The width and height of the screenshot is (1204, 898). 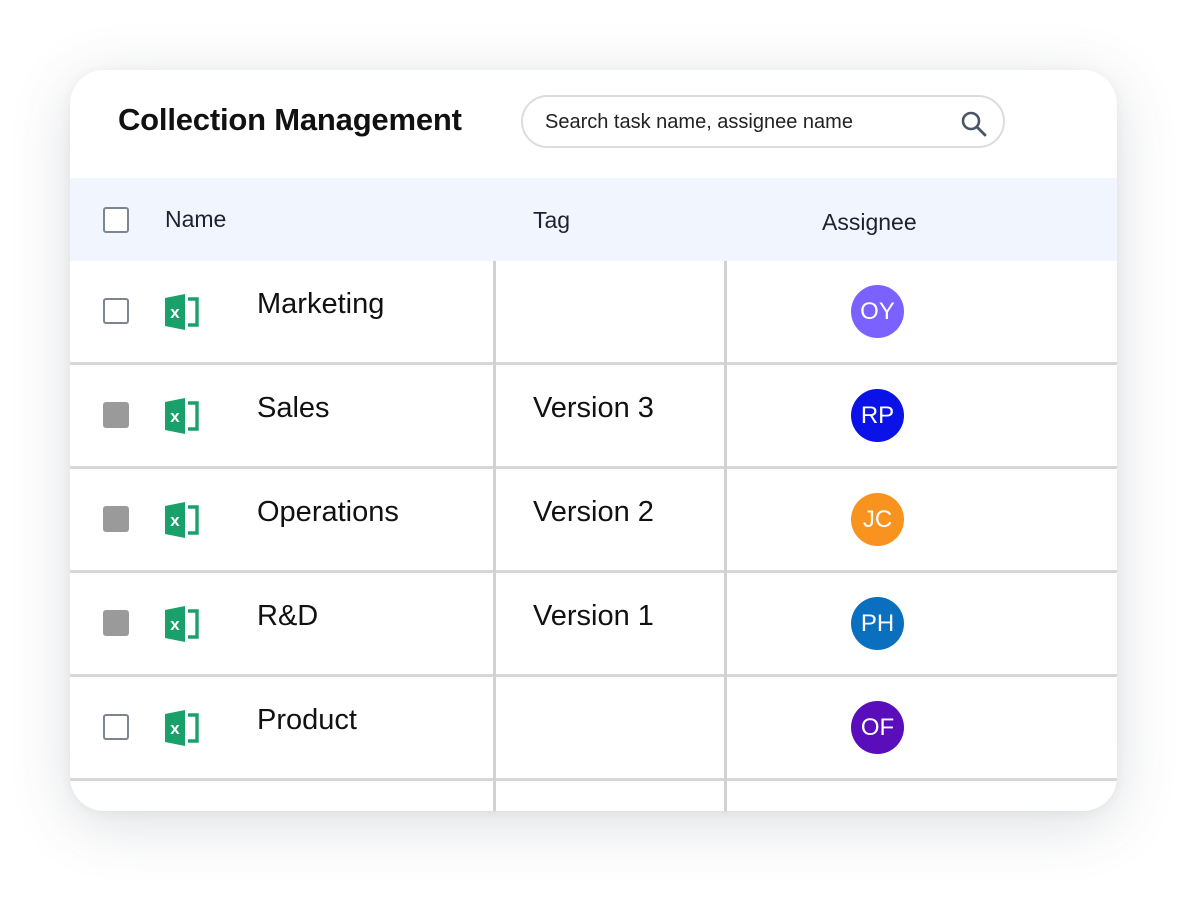 I want to click on avatar: OF, so click(x=877, y=727).